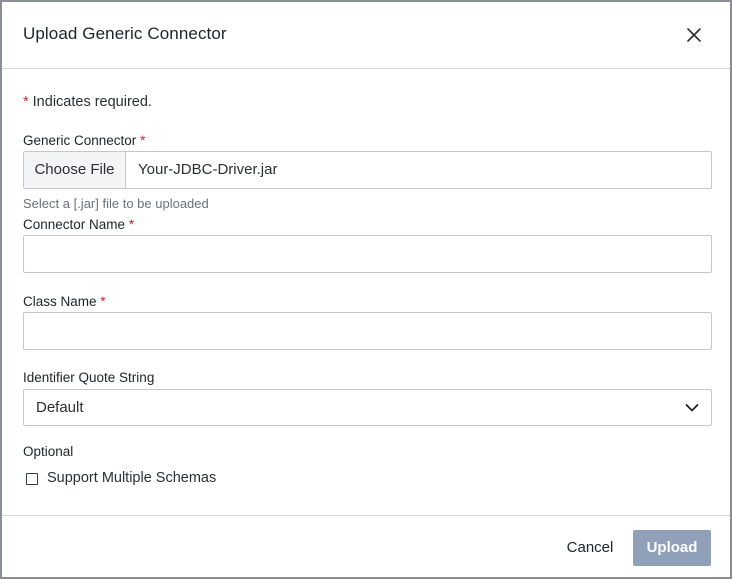 This screenshot has height=579, width=732. What do you see at coordinates (60, 301) in the screenshot?
I see `class-name-label-text: Class Name` at bounding box center [60, 301].